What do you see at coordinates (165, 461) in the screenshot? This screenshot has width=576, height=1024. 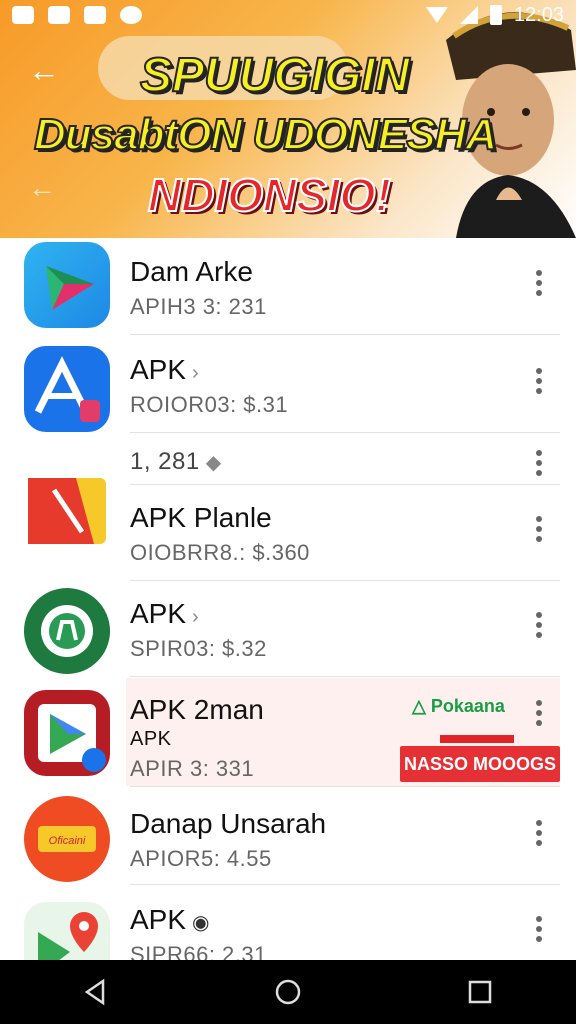 I see `count-text: 1, 281` at bounding box center [165, 461].